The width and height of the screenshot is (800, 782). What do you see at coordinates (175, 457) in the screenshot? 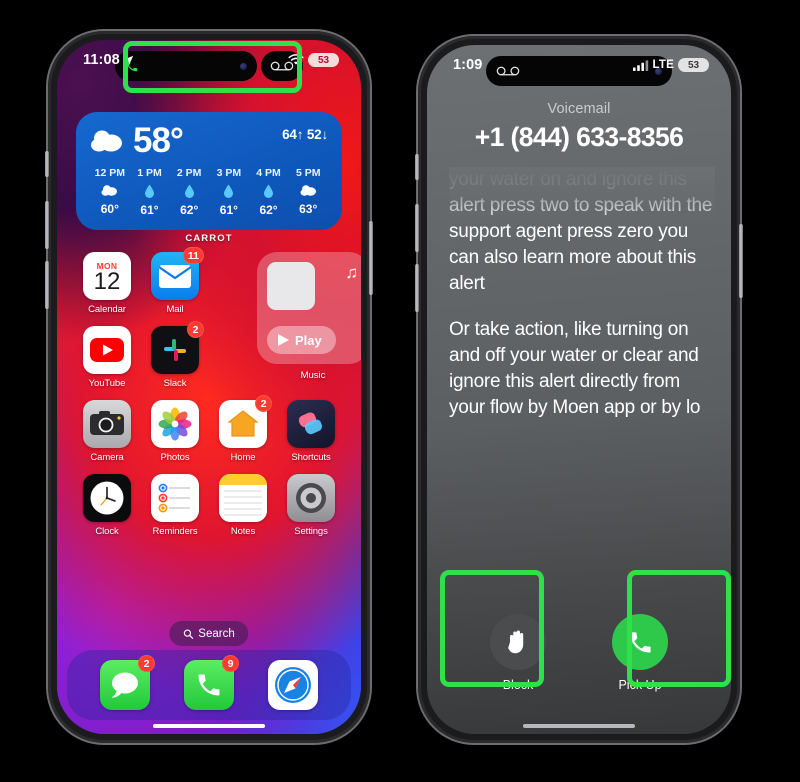
I see `app-label: Photos` at bounding box center [175, 457].